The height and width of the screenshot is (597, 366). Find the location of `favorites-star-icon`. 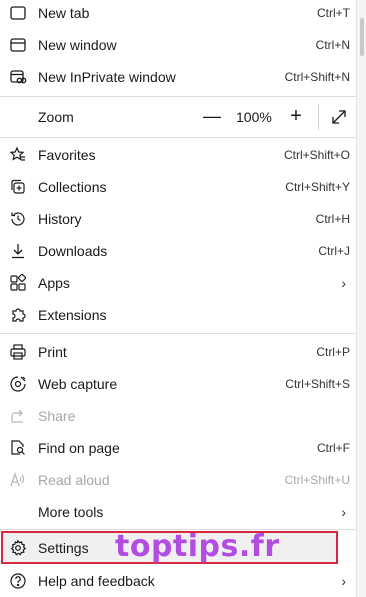

favorites-star-icon is located at coordinates (18, 155).